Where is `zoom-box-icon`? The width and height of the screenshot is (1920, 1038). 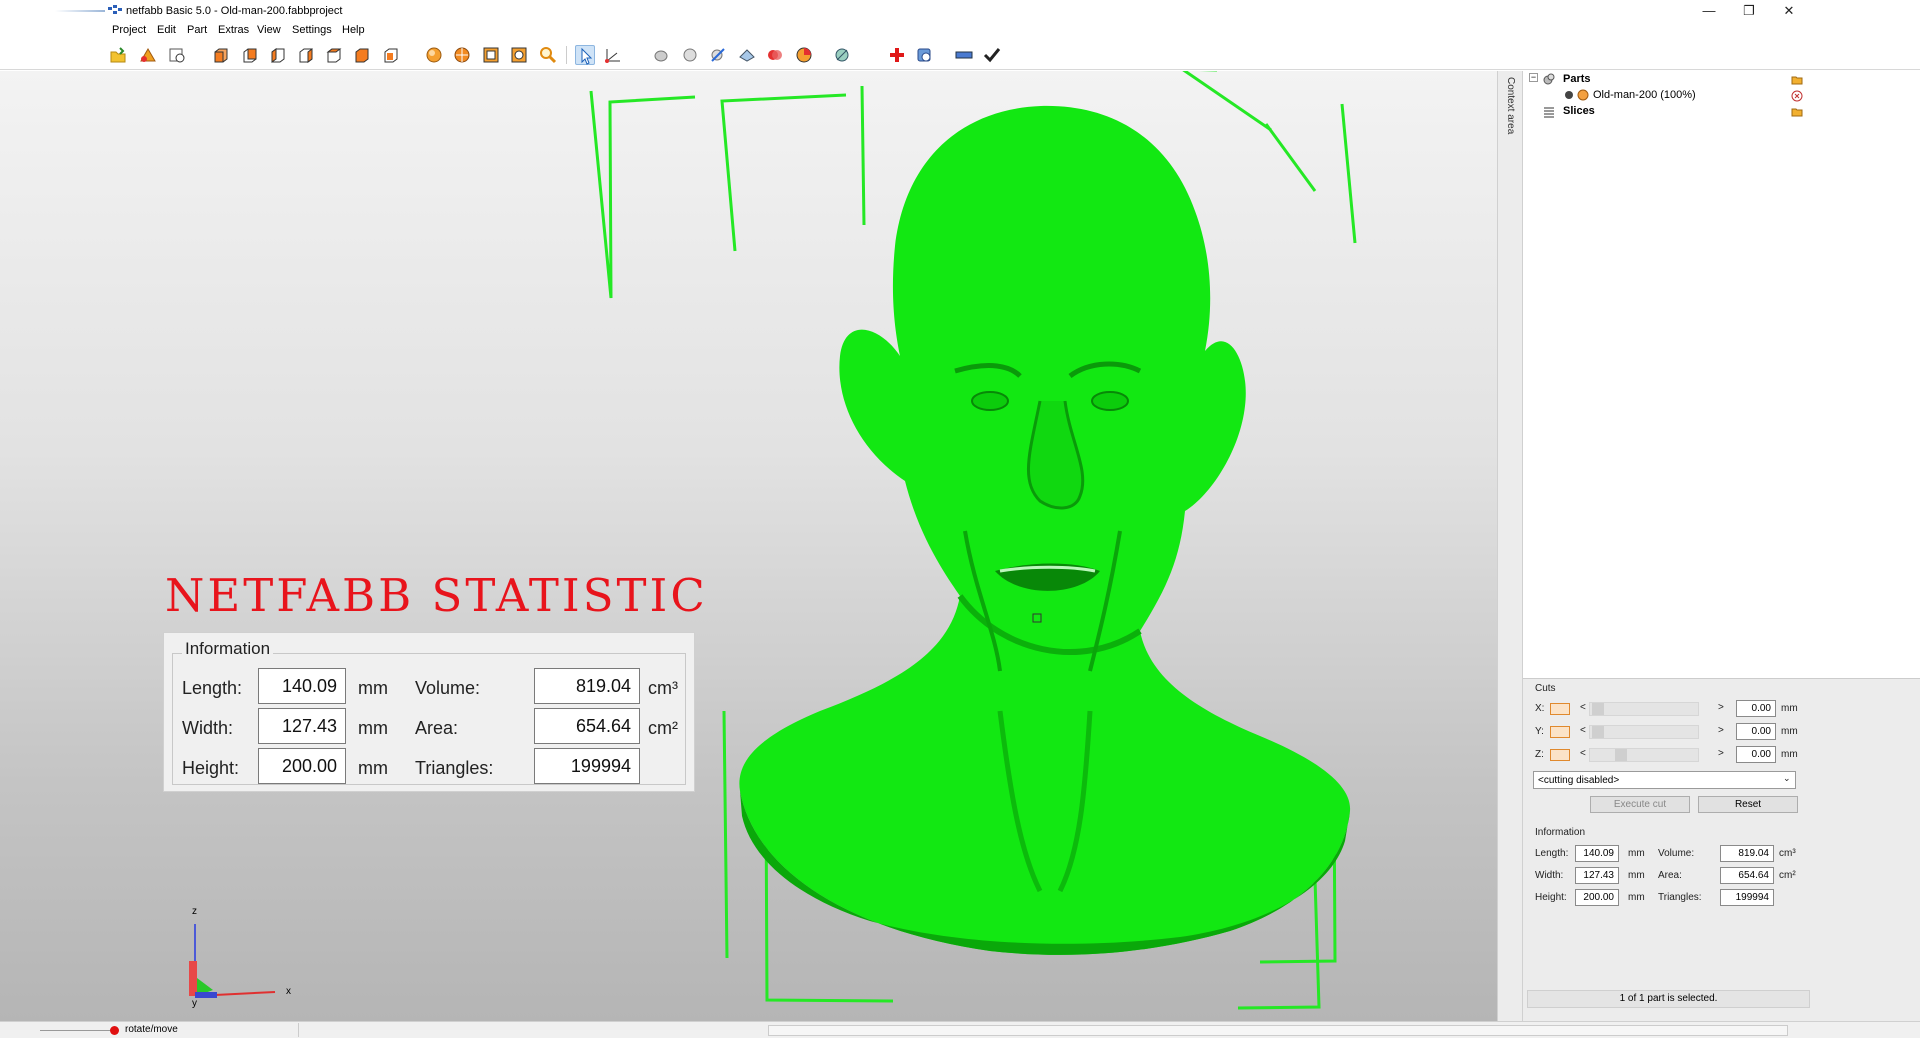
zoom-box-icon is located at coordinates (491, 55).